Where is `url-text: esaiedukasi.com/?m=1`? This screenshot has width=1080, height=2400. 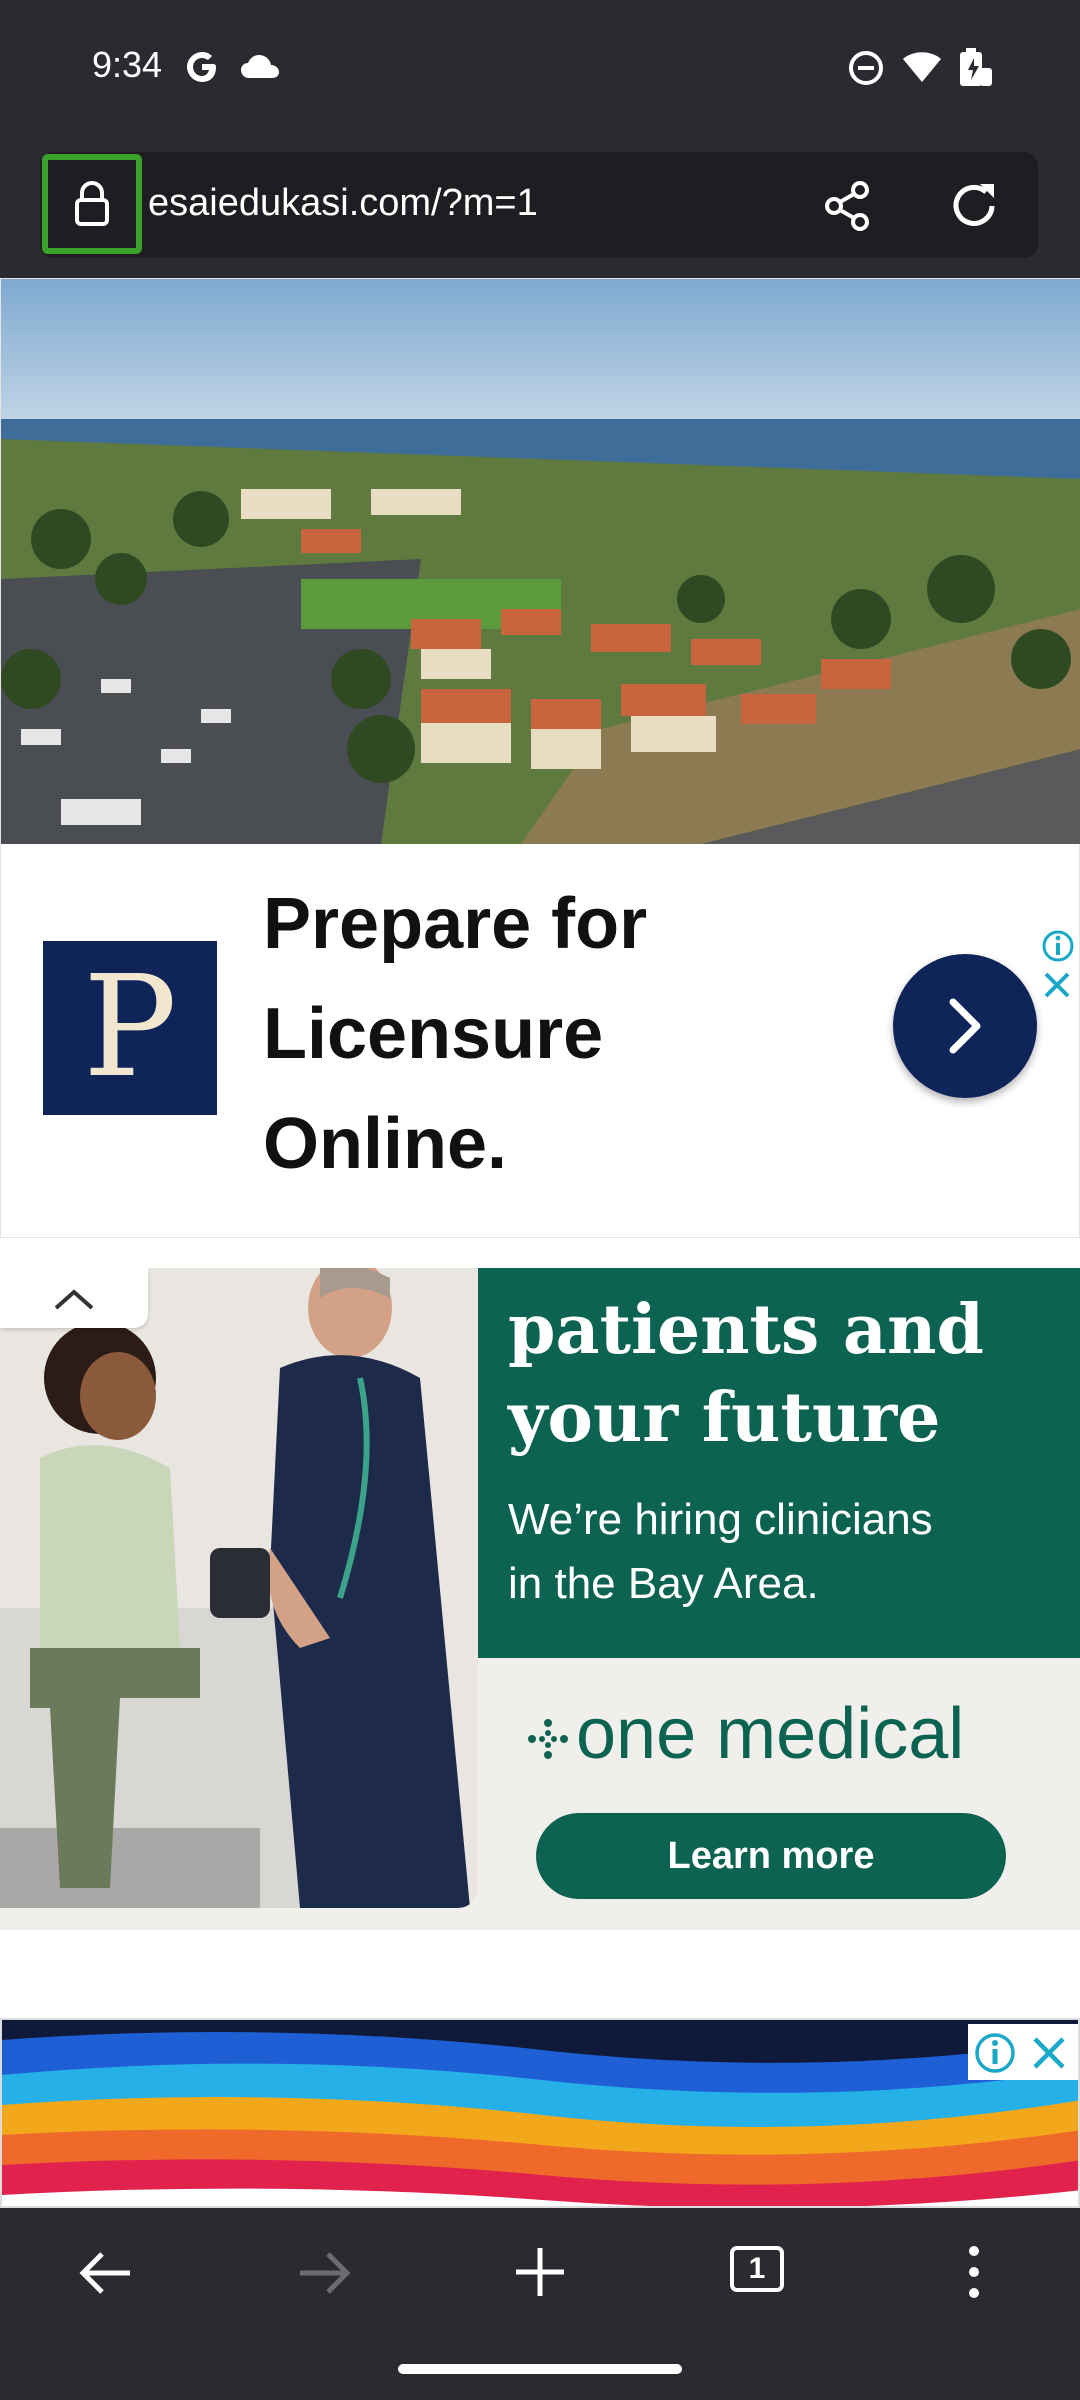 url-text: esaiedukasi.com/?m=1 is located at coordinates (343, 203).